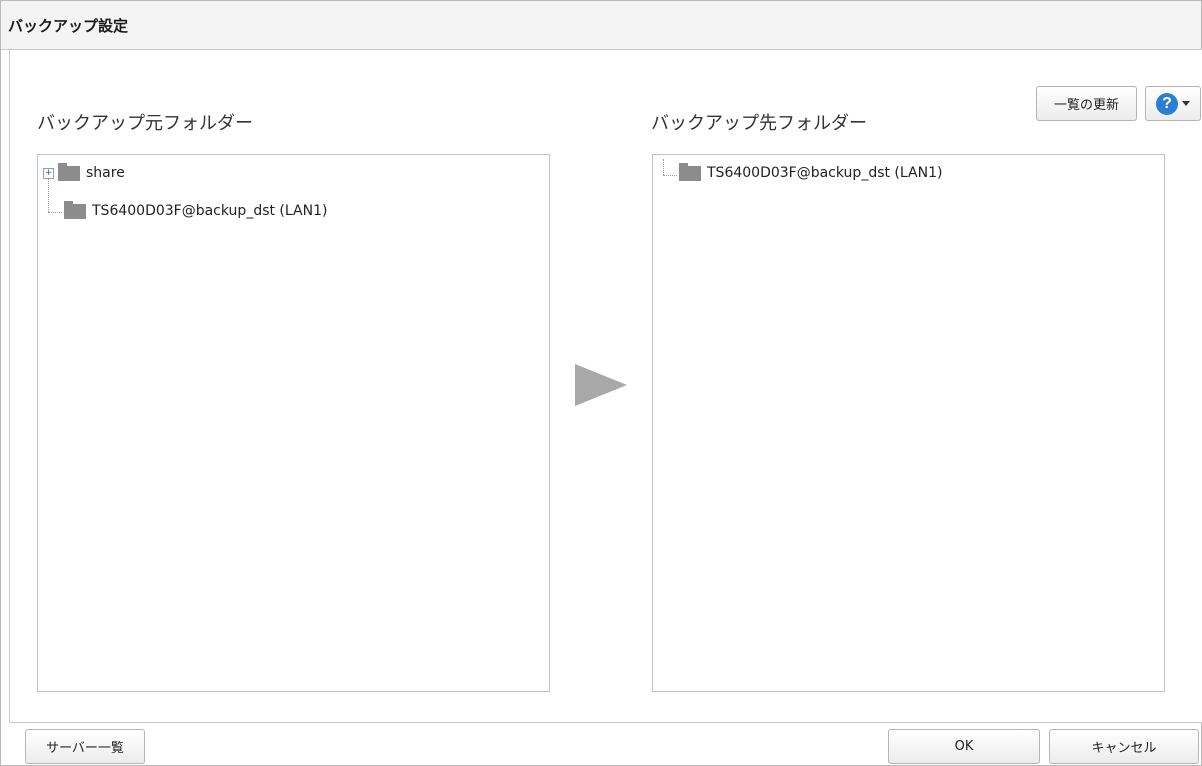 The image size is (1202, 766). I want to click on help-button: ?, so click(1173, 103).